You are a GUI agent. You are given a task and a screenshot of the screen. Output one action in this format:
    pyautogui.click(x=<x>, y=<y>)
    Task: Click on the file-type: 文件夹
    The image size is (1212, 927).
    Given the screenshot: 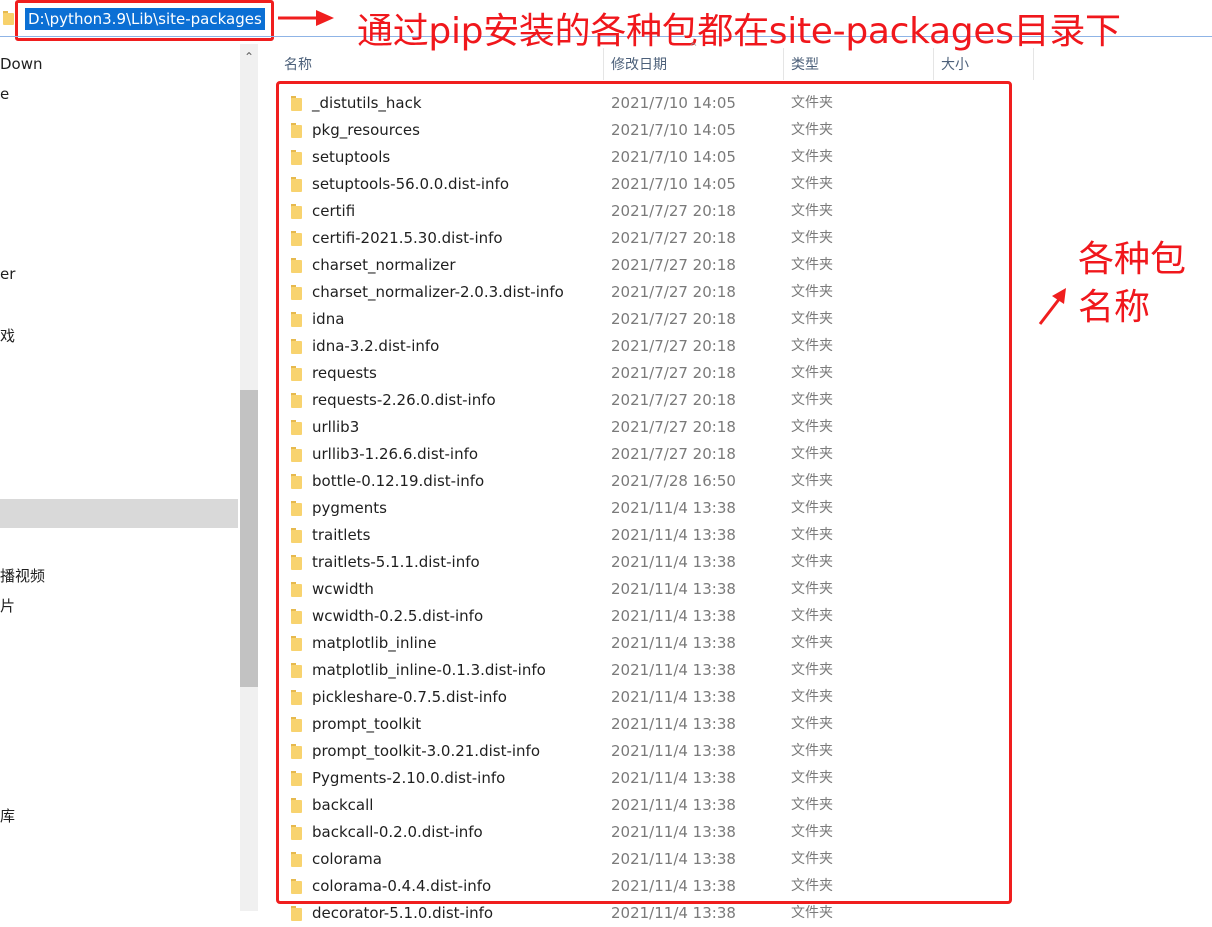 What is the action you would take?
    pyautogui.click(x=812, y=913)
    